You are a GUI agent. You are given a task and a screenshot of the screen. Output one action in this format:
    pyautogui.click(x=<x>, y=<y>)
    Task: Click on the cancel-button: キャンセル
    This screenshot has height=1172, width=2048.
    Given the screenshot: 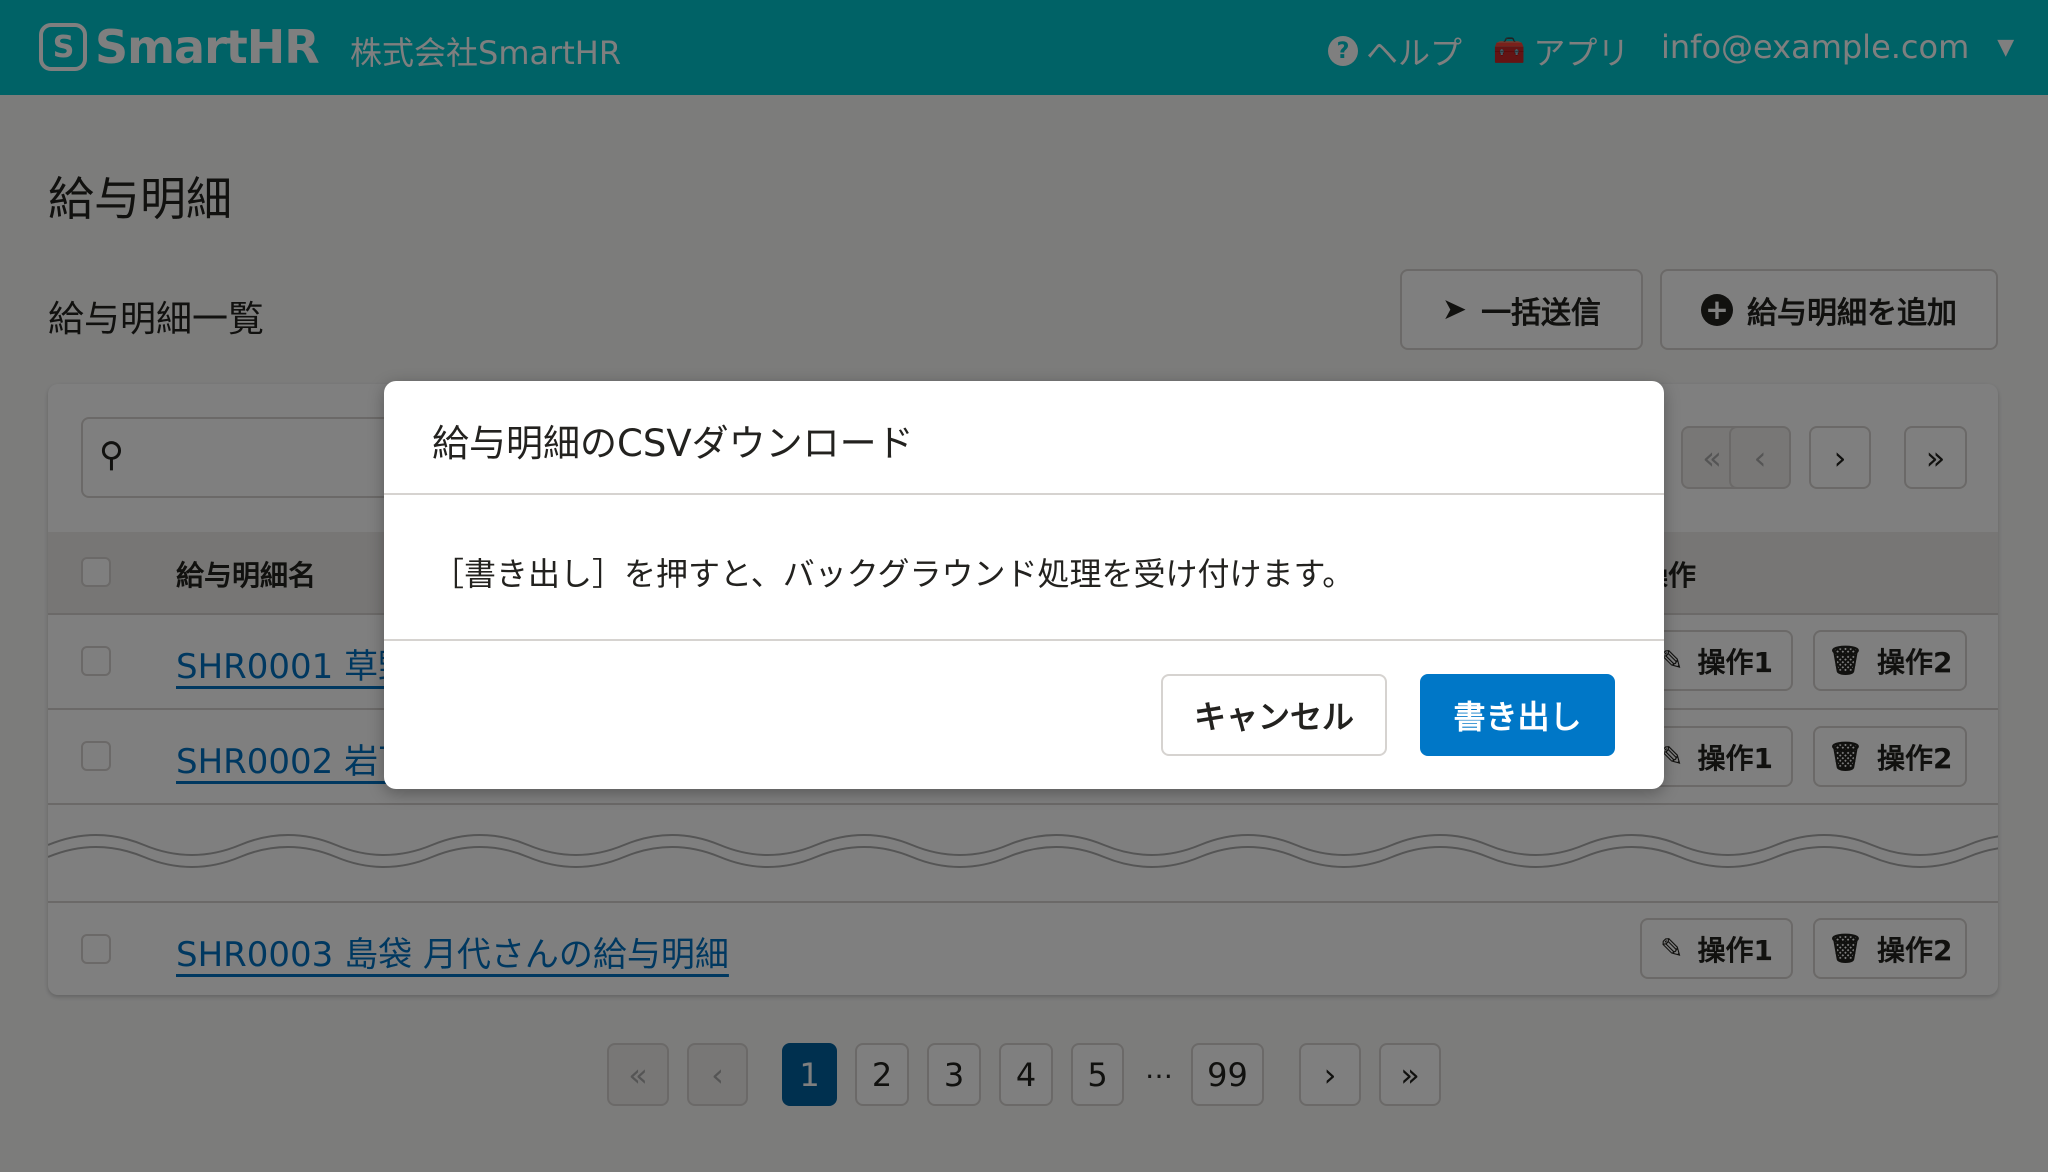 What is the action you would take?
    pyautogui.click(x=1274, y=715)
    